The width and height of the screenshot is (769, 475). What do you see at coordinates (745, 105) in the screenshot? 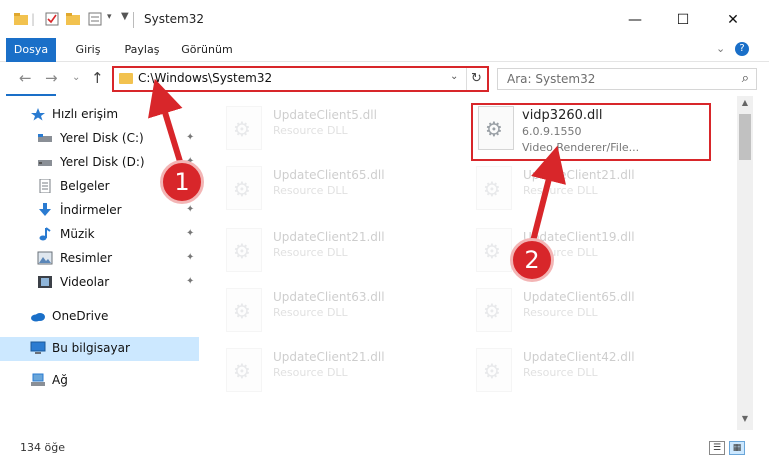
I see `scroll-up-icon: ▲` at bounding box center [745, 105].